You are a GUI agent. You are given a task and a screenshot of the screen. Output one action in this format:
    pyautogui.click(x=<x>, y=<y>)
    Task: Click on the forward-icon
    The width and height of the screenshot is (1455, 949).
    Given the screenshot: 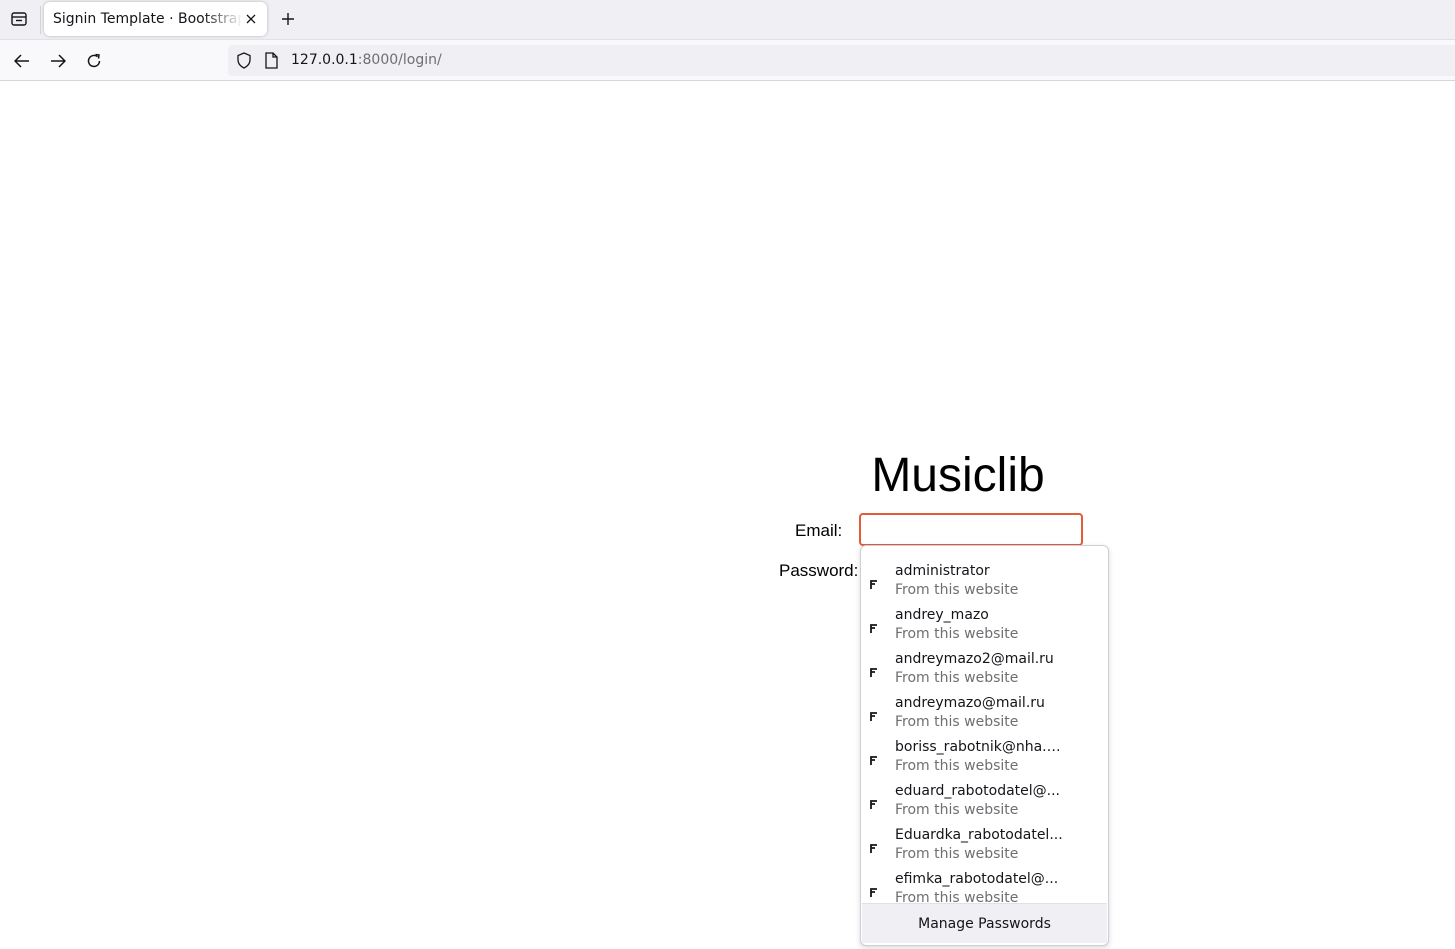 What is the action you would take?
    pyautogui.click(x=58, y=61)
    